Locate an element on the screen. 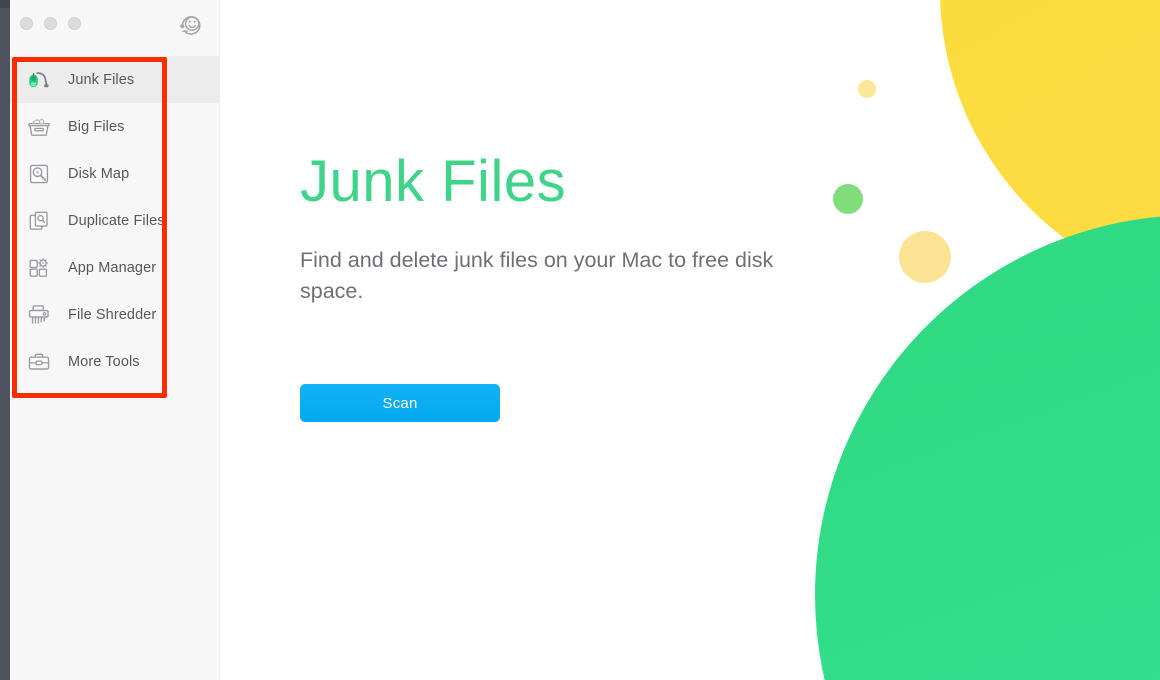  briefcase-icon is located at coordinates (39, 362).